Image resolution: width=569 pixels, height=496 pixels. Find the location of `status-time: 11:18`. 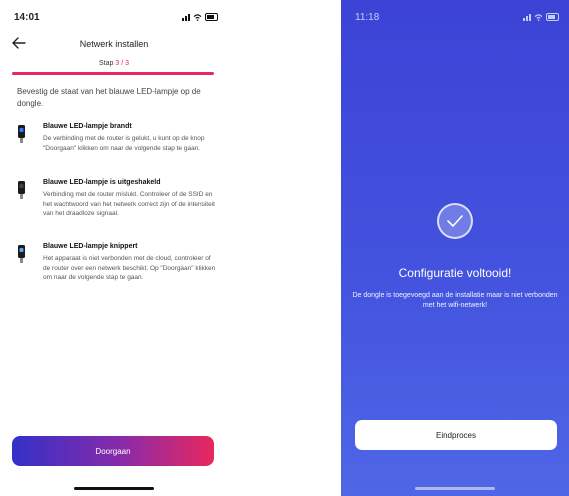

status-time: 11:18 is located at coordinates (367, 17).